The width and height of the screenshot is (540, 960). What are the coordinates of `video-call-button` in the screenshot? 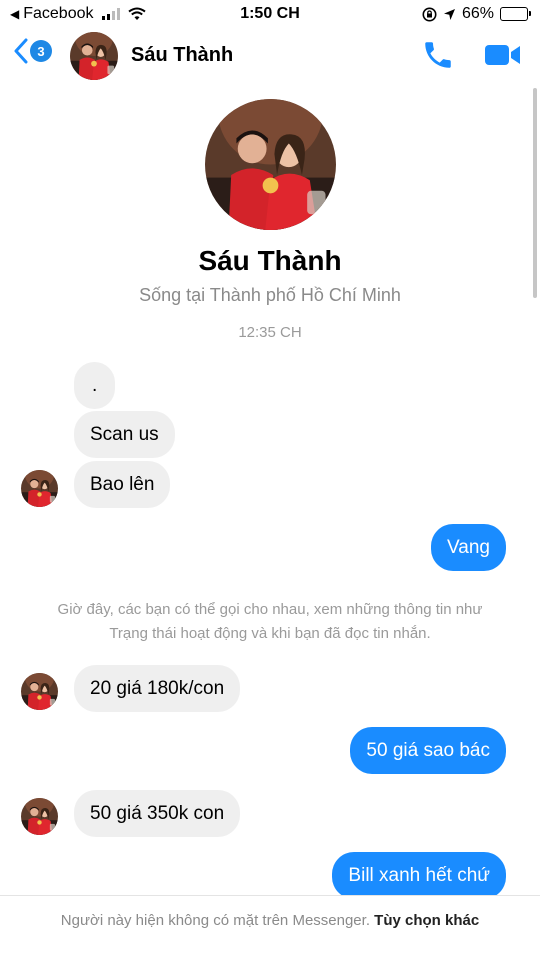 It's located at (503, 55).